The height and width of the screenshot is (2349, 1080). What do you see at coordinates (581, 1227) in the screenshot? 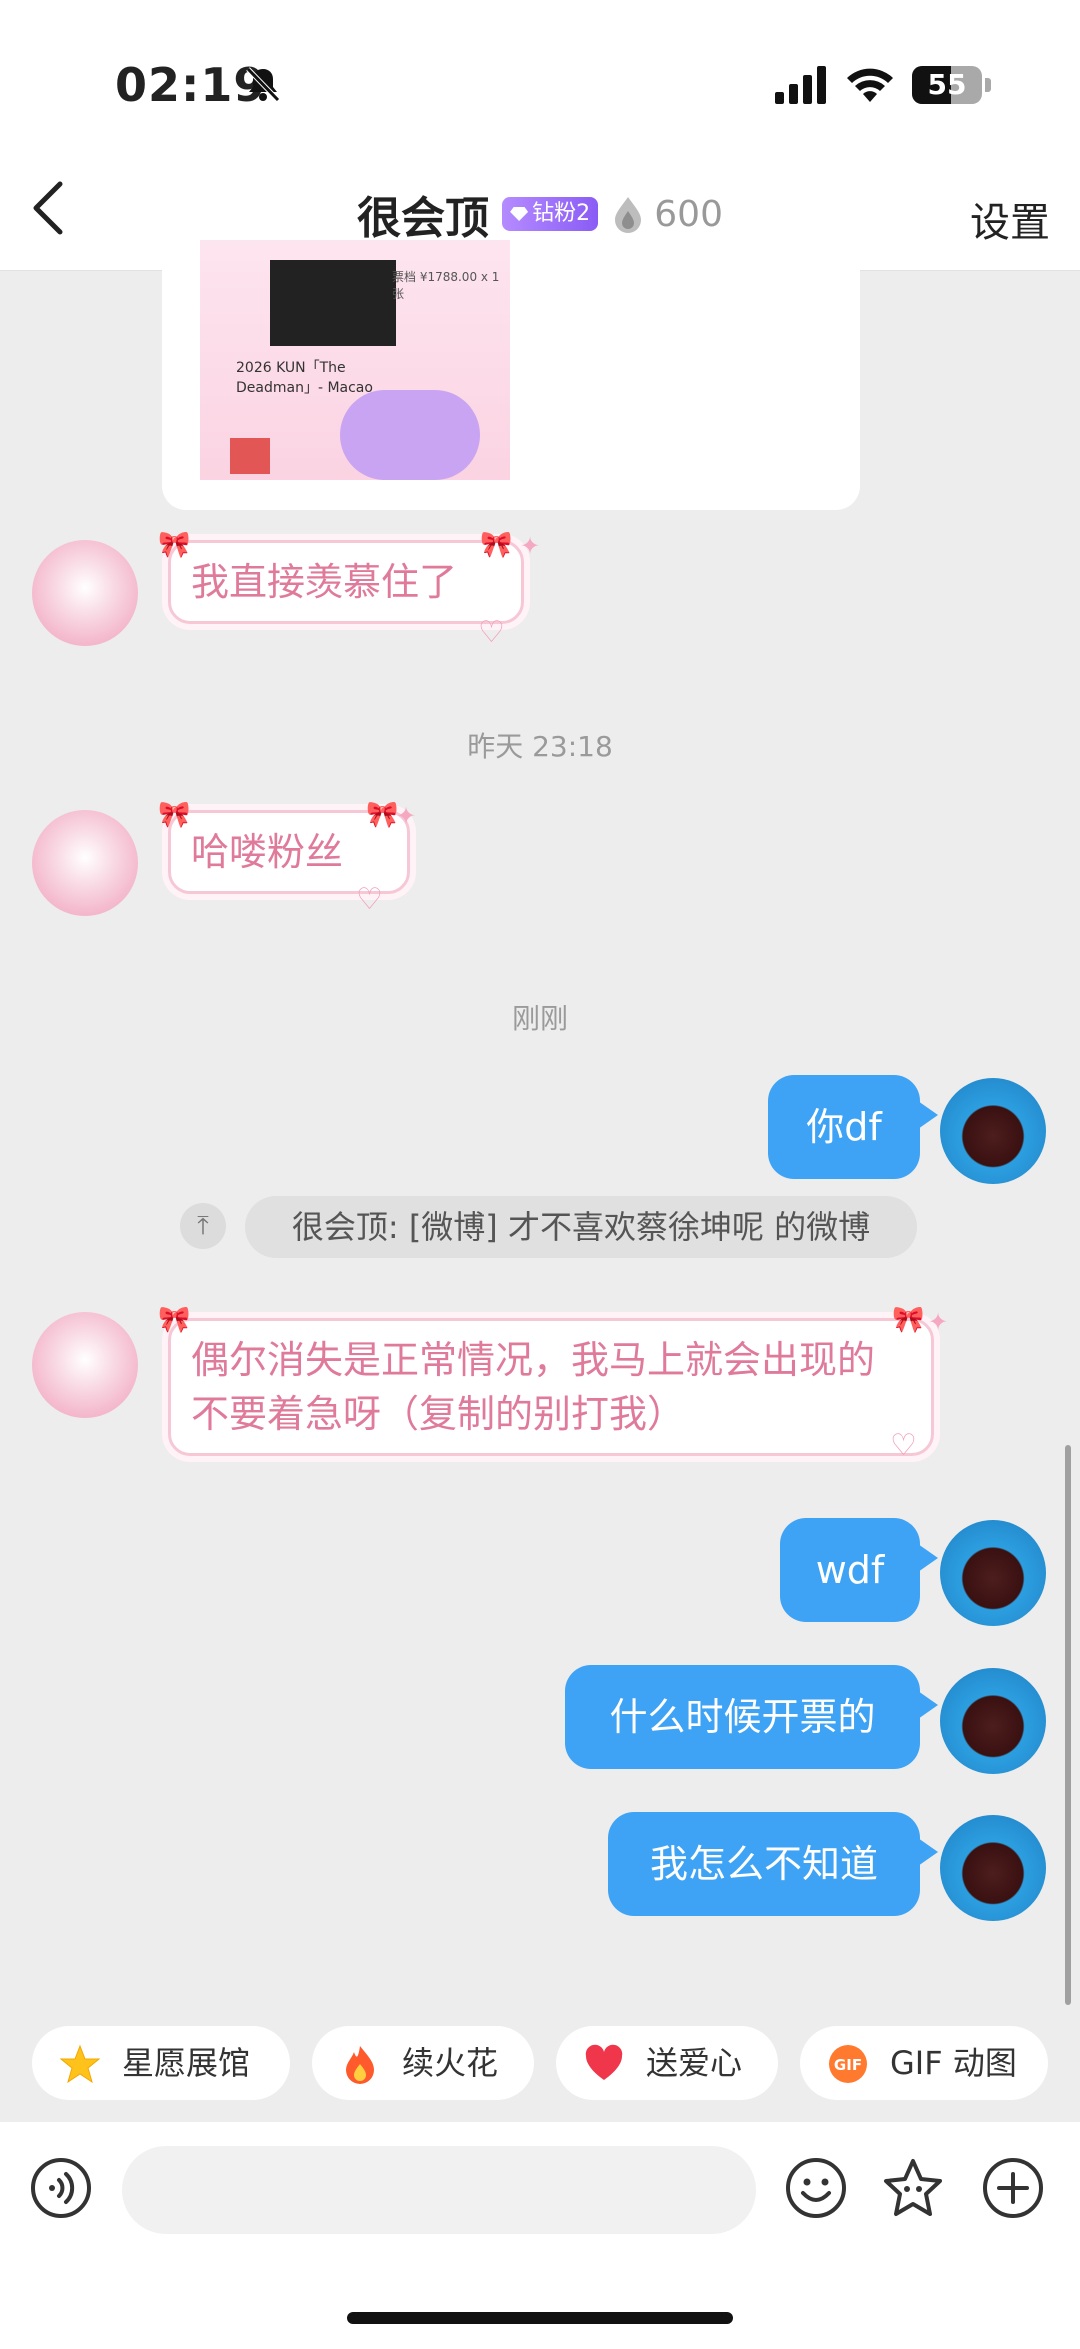
I see `share-notice: 很会顶: [微博] 才不喜欢蔡徐坤呢 的微博` at bounding box center [581, 1227].